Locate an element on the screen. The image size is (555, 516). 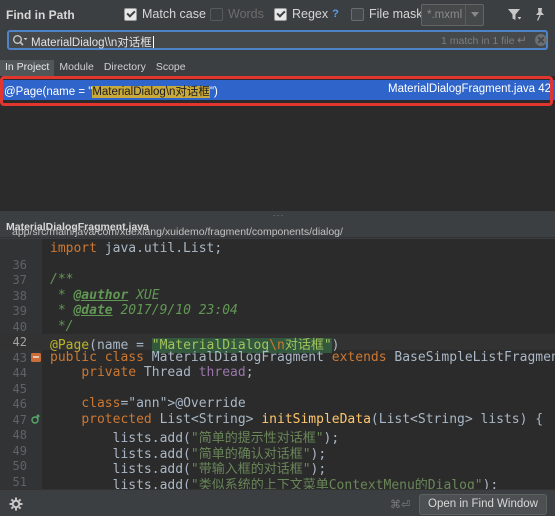
code-line: 50 lists.add("带输入框的对话框"); is located at coordinates (277, 467).